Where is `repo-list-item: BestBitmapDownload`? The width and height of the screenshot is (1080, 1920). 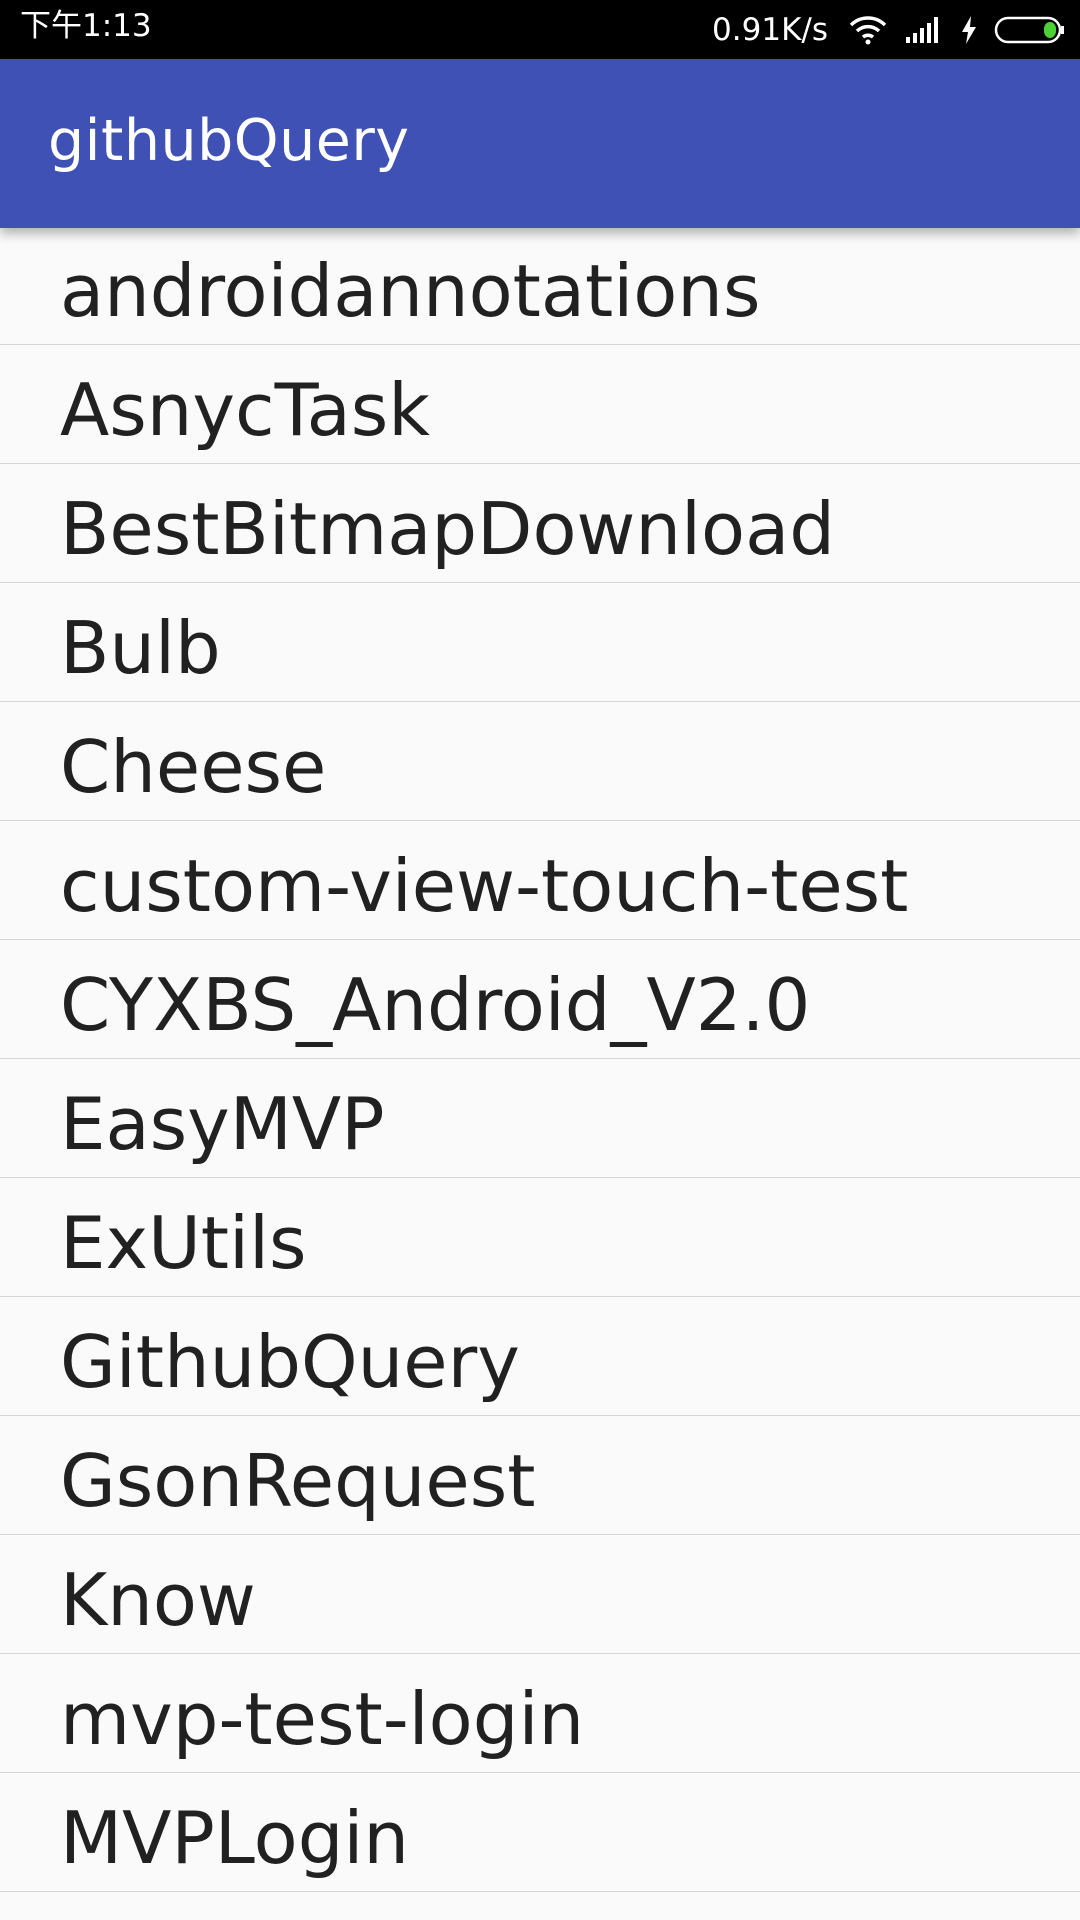
repo-list-item: BestBitmapDownload is located at coordinates (540, 524).